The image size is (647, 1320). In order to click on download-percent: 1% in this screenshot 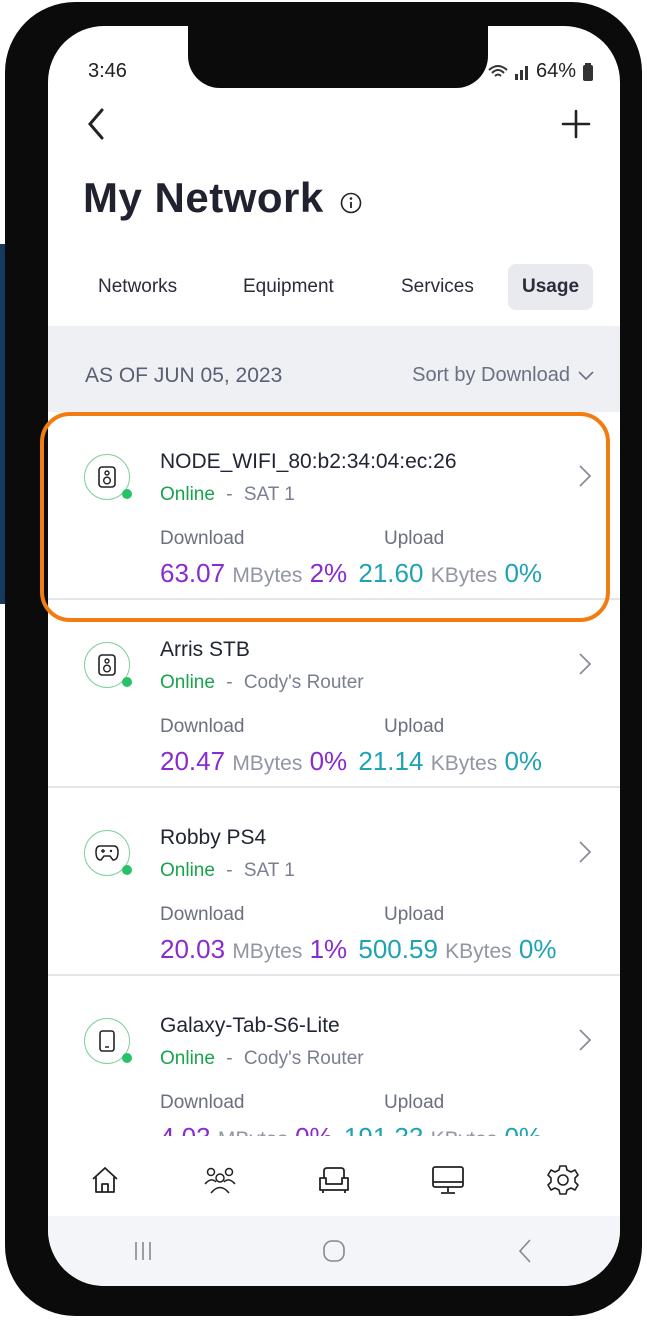, I will do `click(328, 949)`.